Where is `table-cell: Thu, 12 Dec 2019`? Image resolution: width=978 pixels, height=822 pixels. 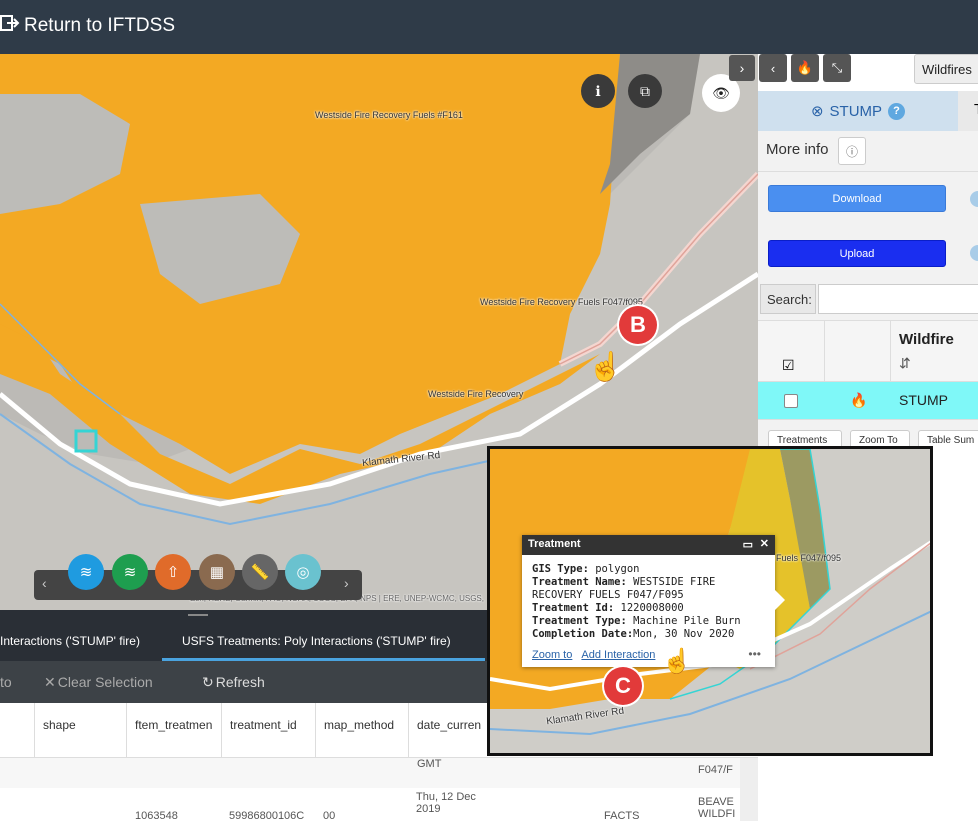 table-cell: Thu, 12 Dec 2019 is located at coordinates (446, 803).